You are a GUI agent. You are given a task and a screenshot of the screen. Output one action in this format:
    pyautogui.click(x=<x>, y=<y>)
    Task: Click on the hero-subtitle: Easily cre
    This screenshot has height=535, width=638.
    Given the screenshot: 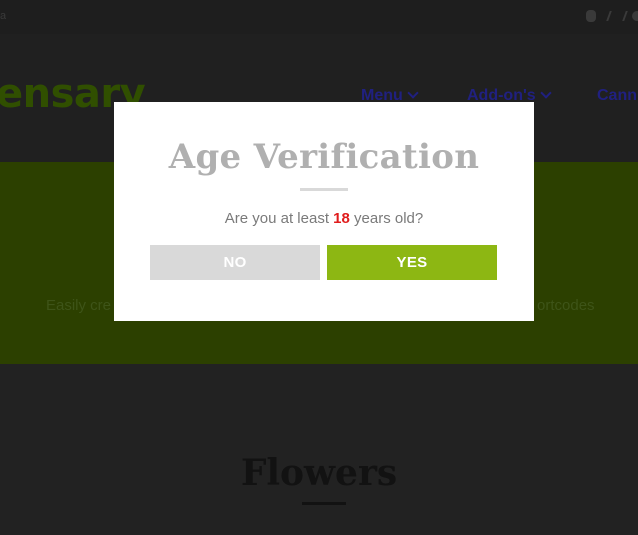 What is the action you would take?
    pyautogui.click(x=79, y=305)
    